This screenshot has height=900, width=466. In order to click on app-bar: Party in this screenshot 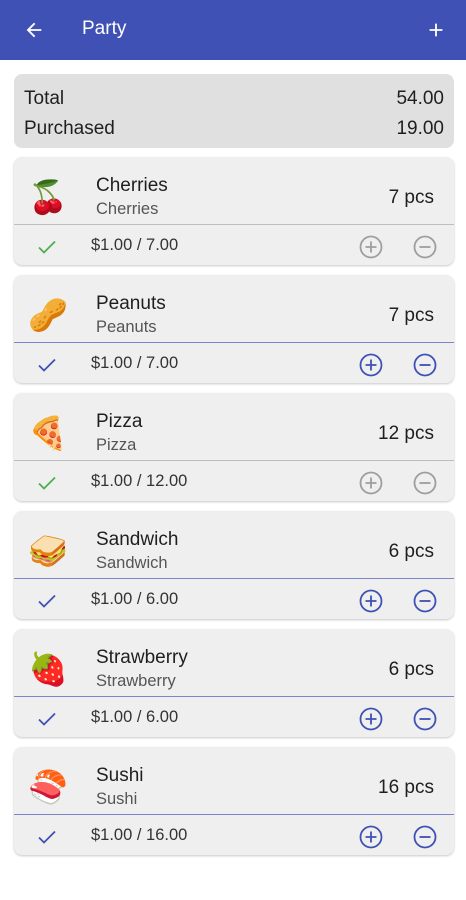, I will do `click(233, 30)`.